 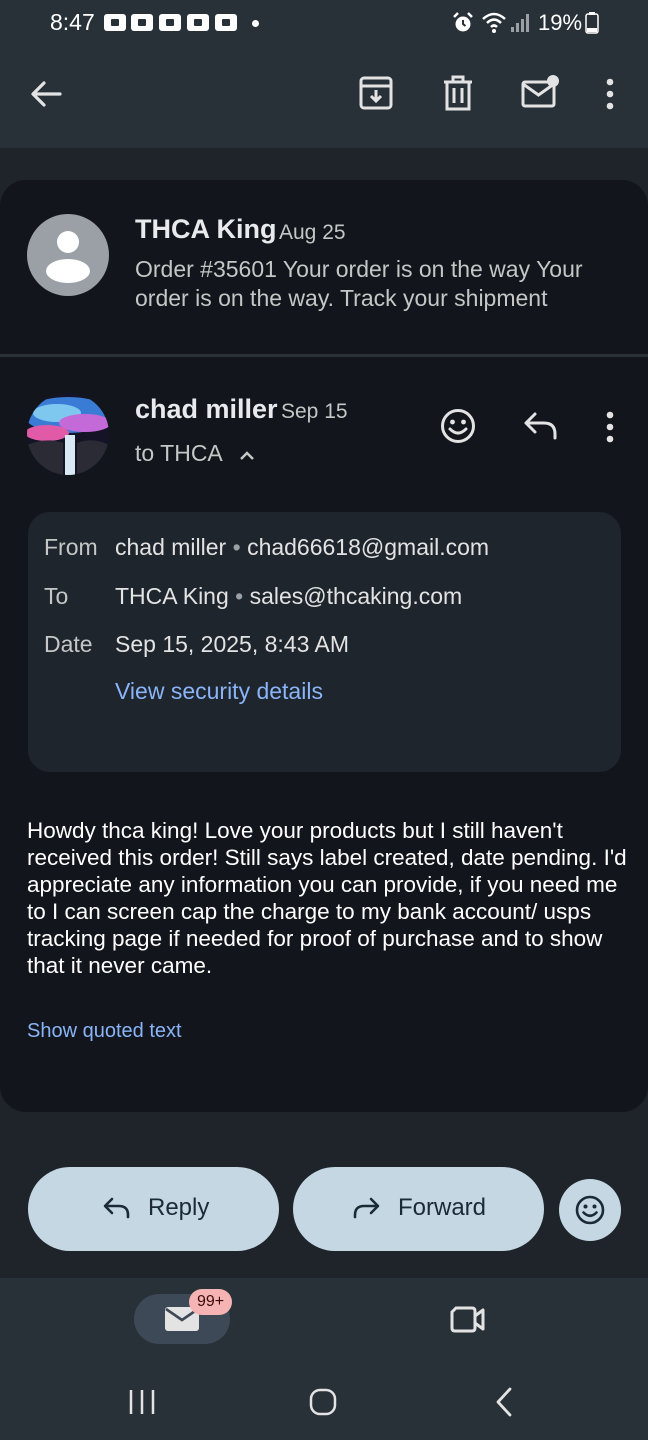 I want to click on date-value: Sep 15, 2025, 8:43 AM, so click(x=232, y=644).